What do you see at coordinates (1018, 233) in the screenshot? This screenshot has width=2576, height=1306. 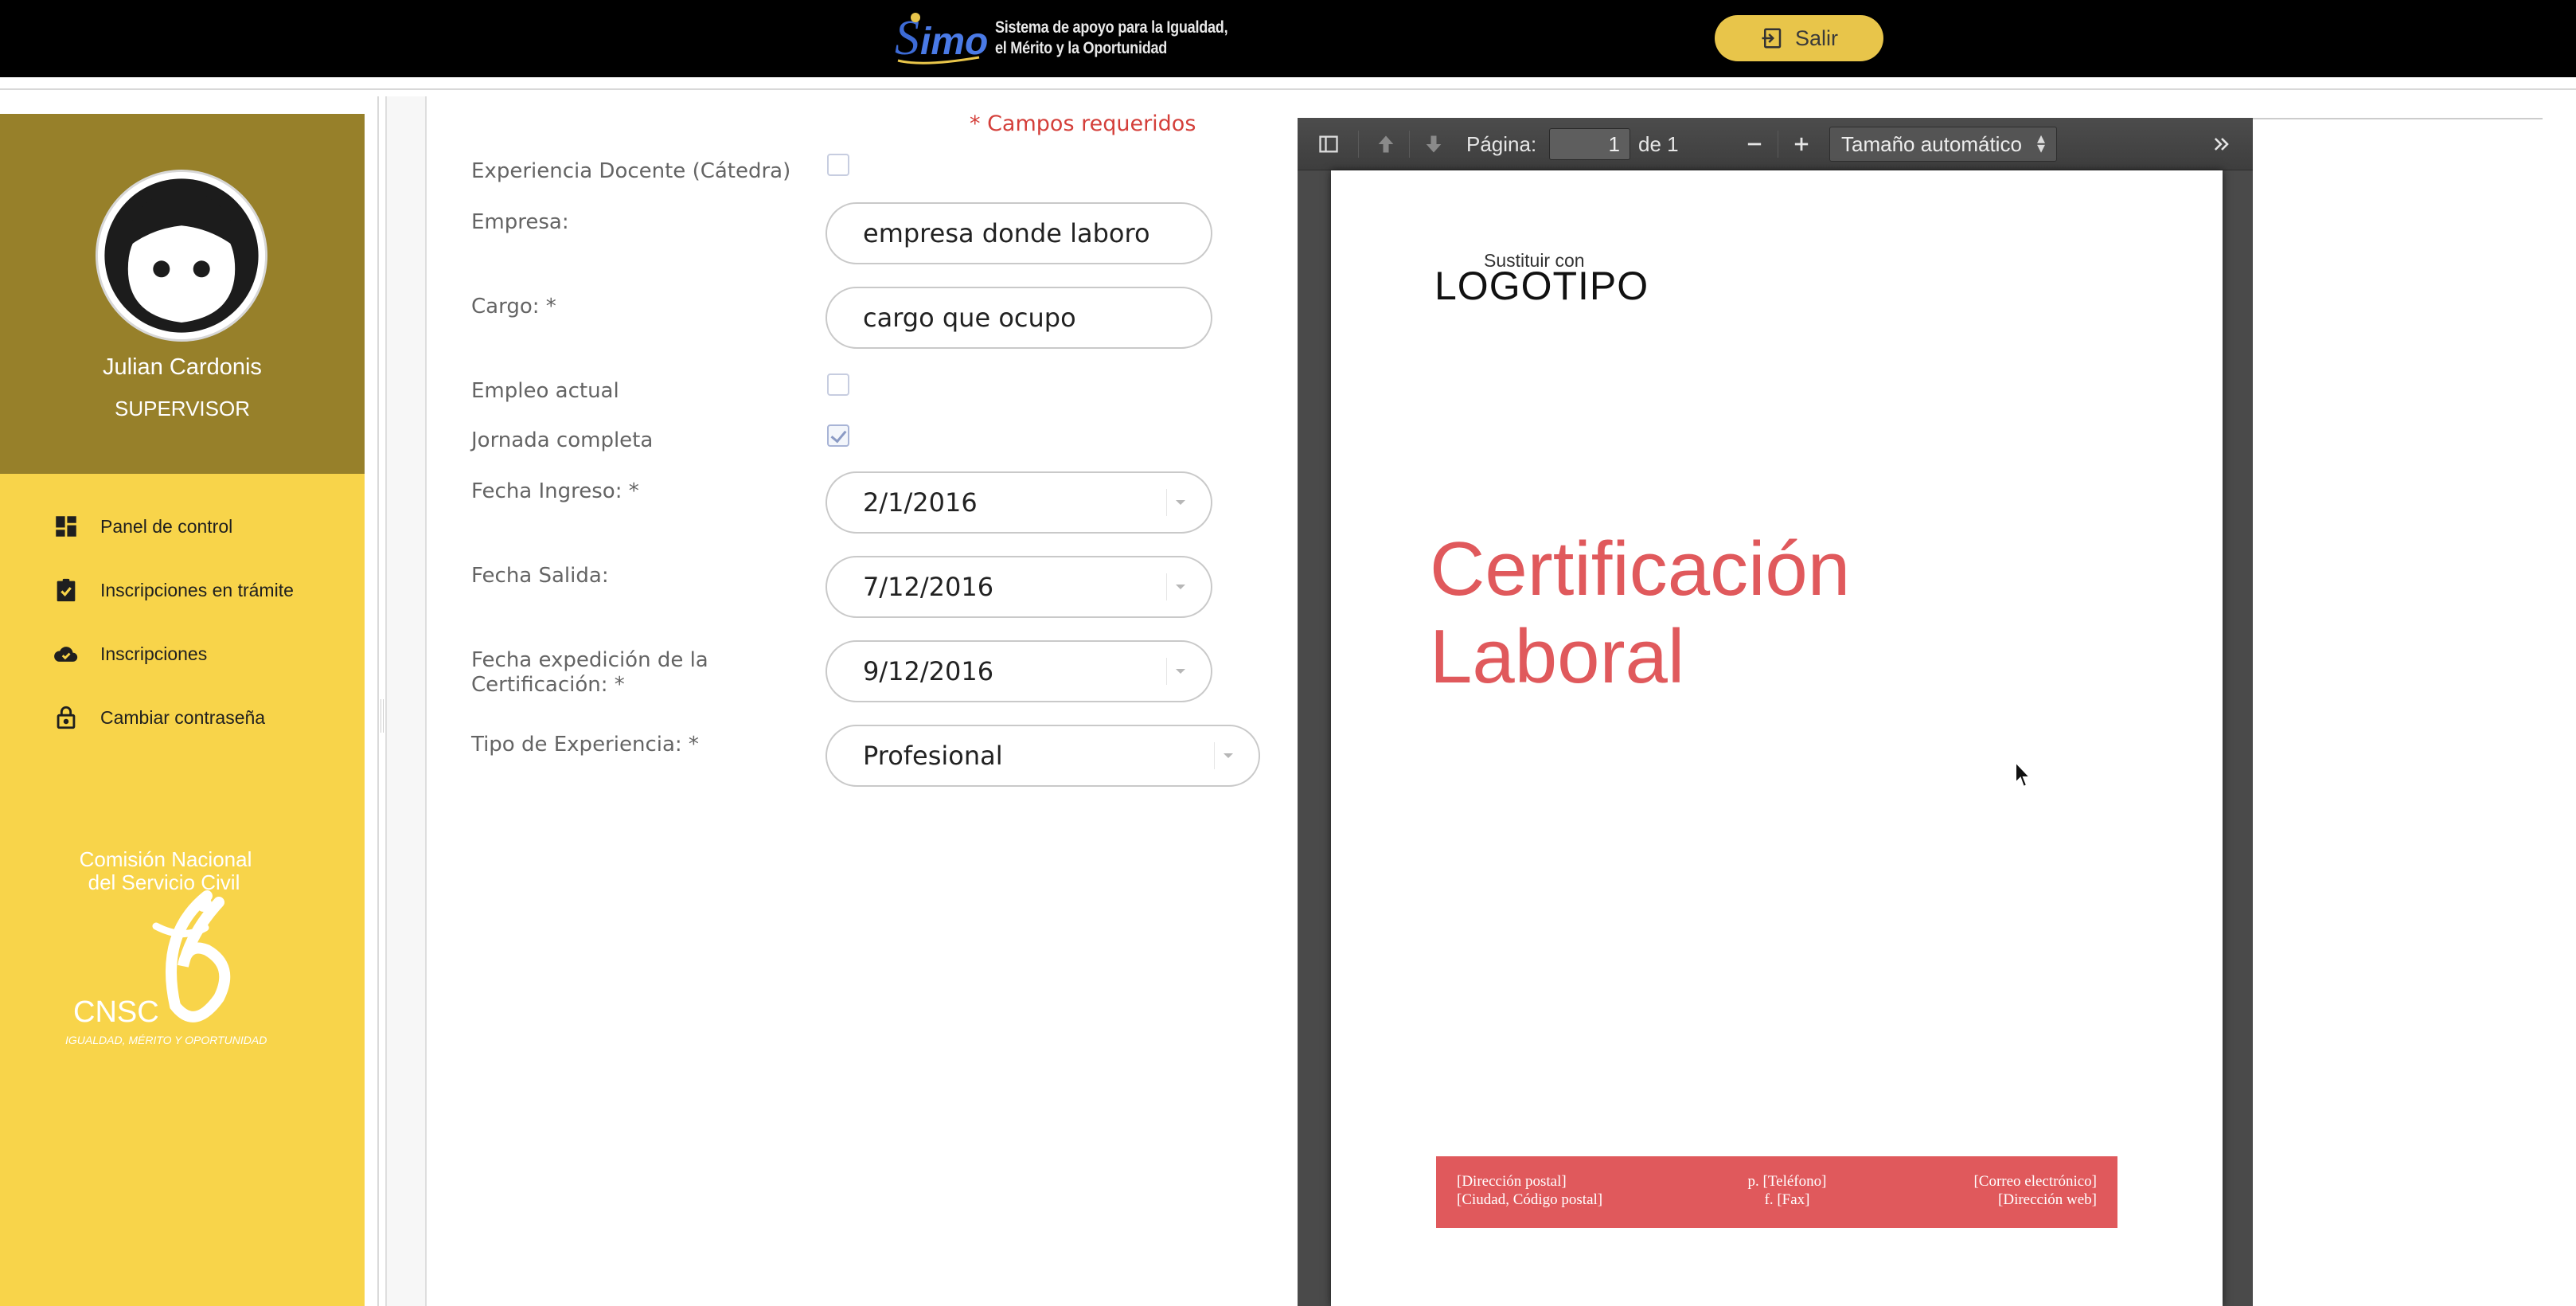 I see `company-input: empresa donde laboro` at bounding box center [1018, 233].